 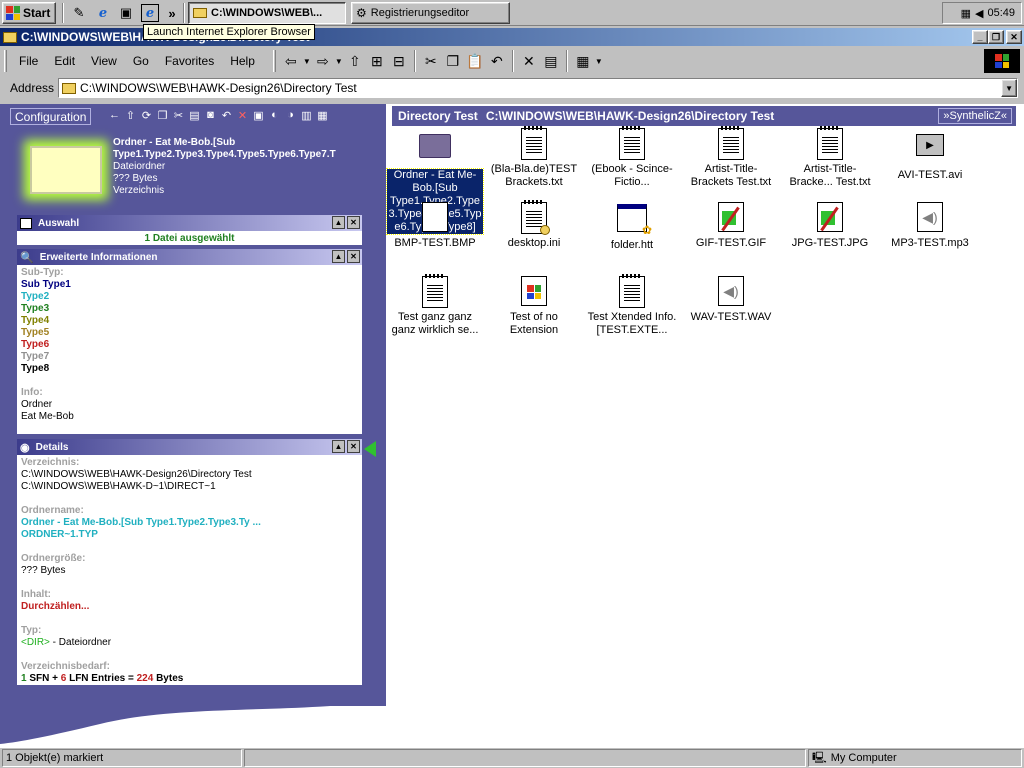 I want to click on file-item: ▶ AVI-TEST.avi, so click(x=930, y=155).